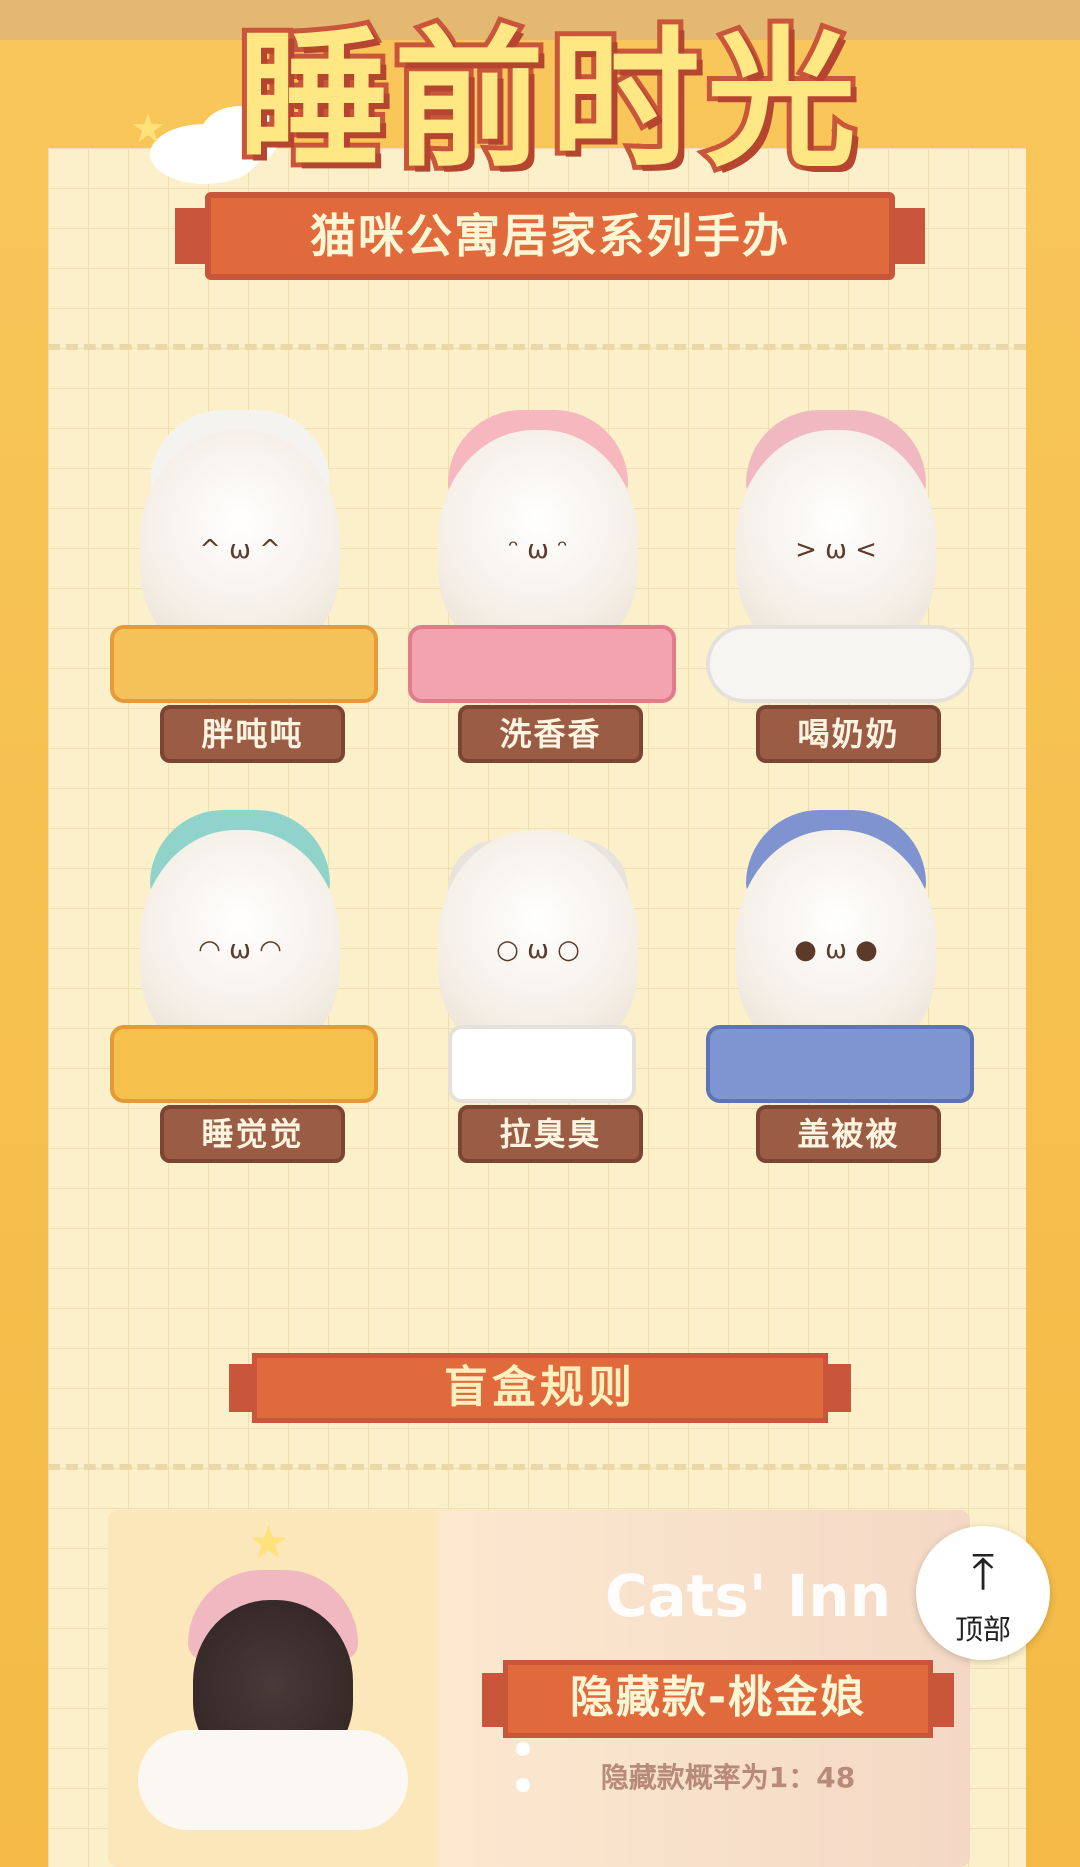 The width and height of the screenshot is (1080, 1867). Describe the element at coordinates (244, 1064) in the screenshot. I see `pet-bowl-icon` at that location.